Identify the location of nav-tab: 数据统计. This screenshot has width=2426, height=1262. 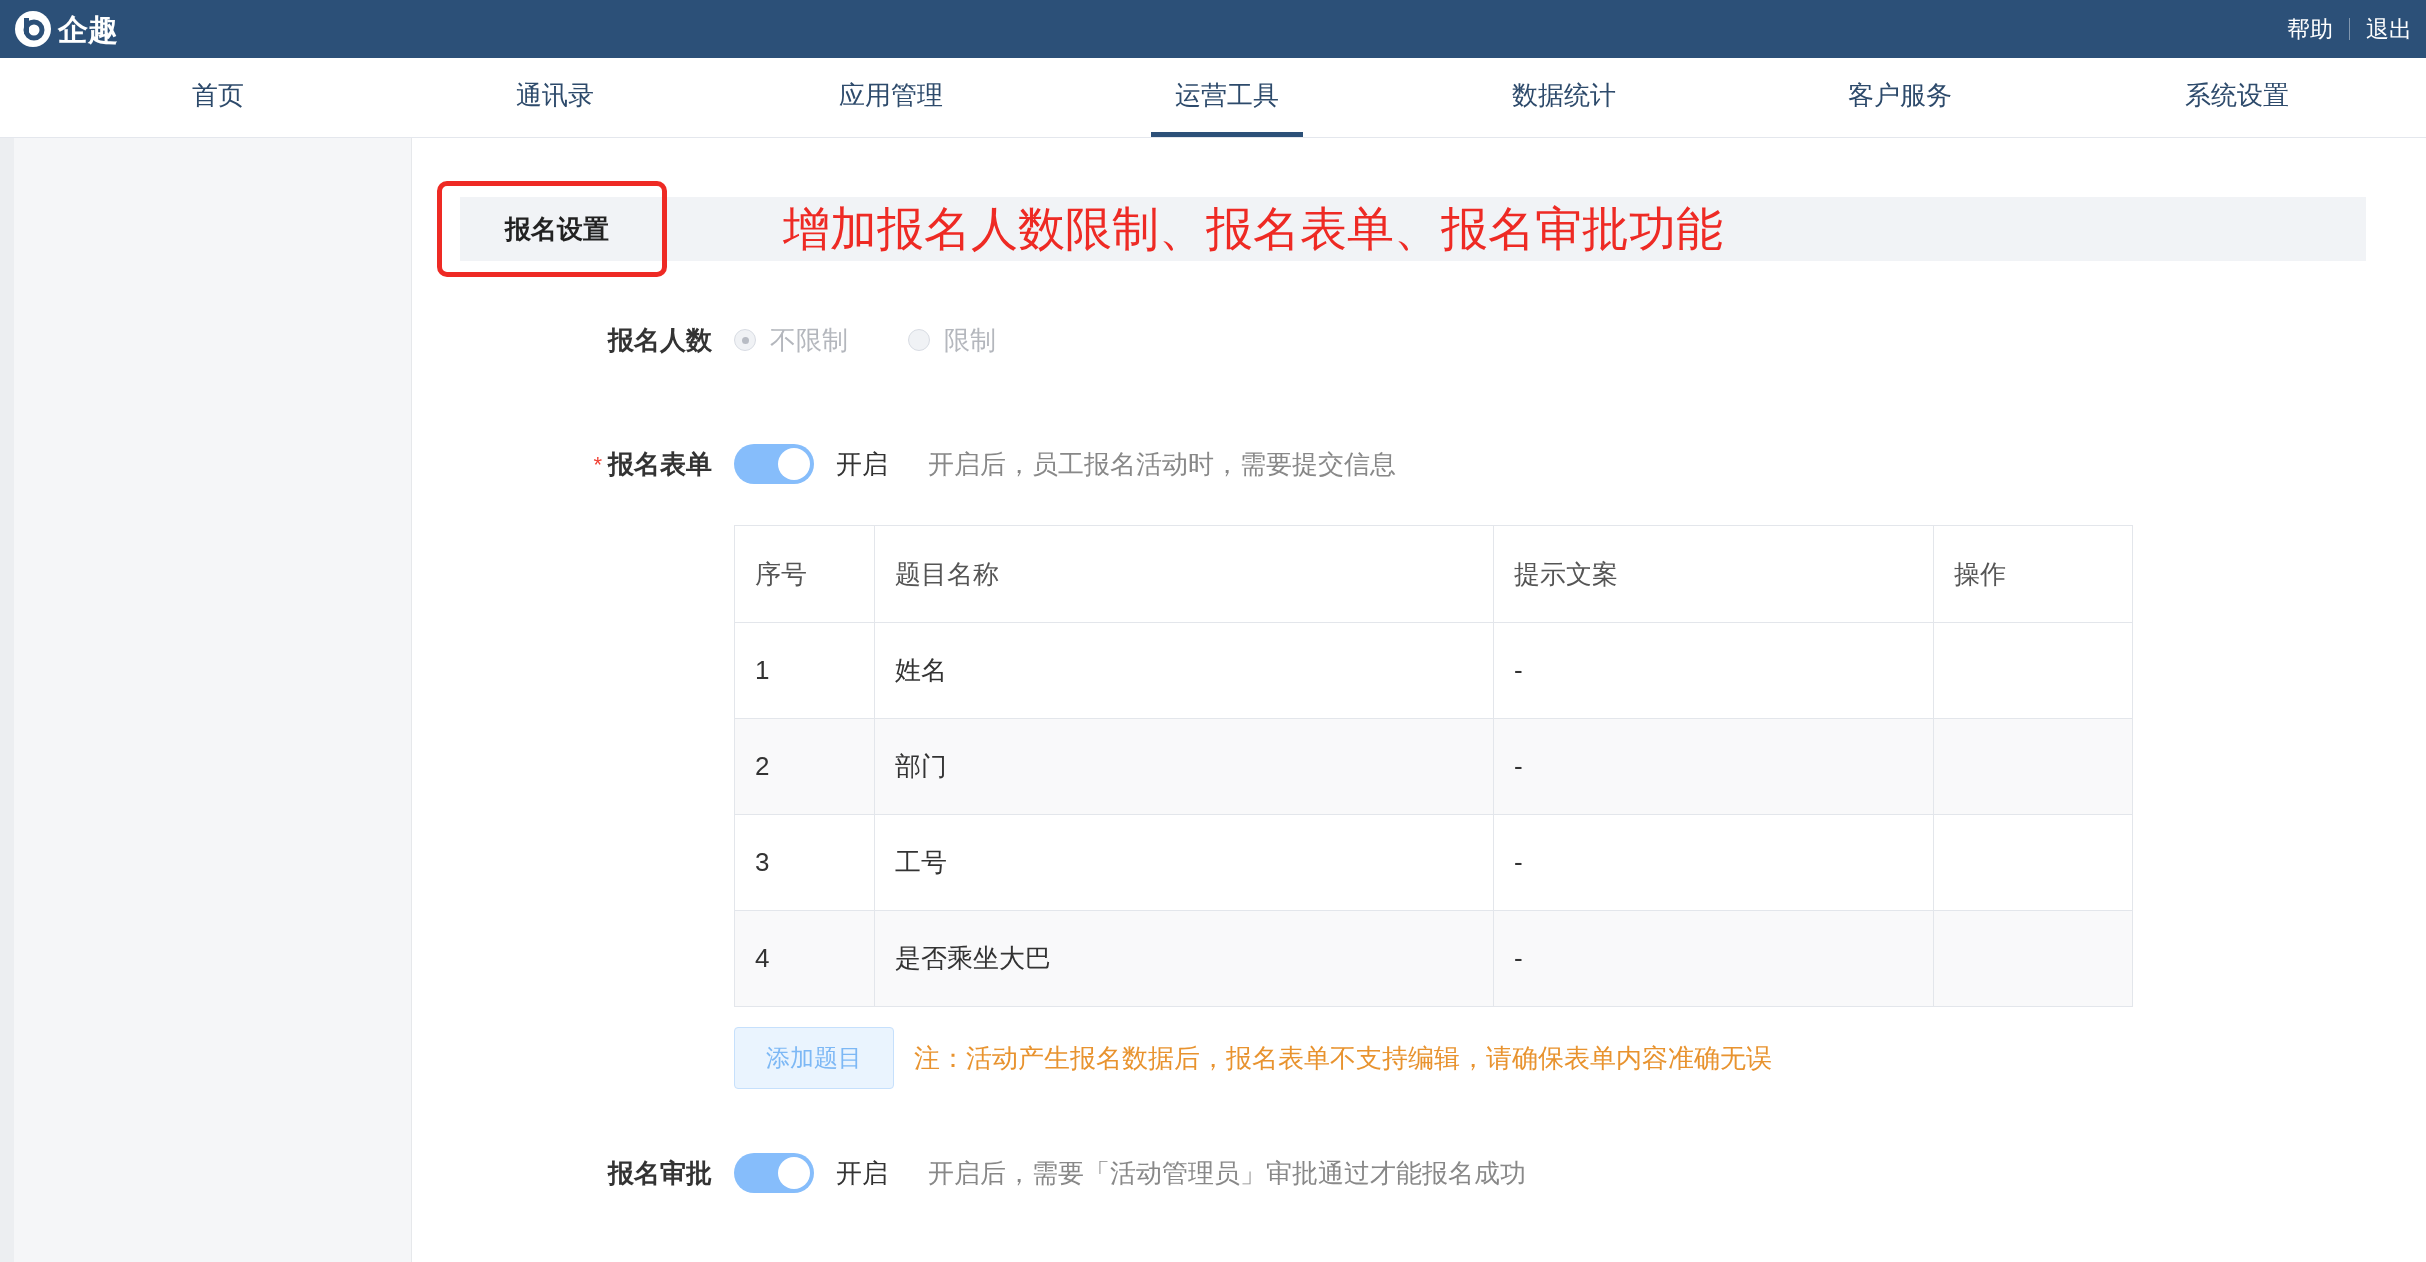
(1563, 97).